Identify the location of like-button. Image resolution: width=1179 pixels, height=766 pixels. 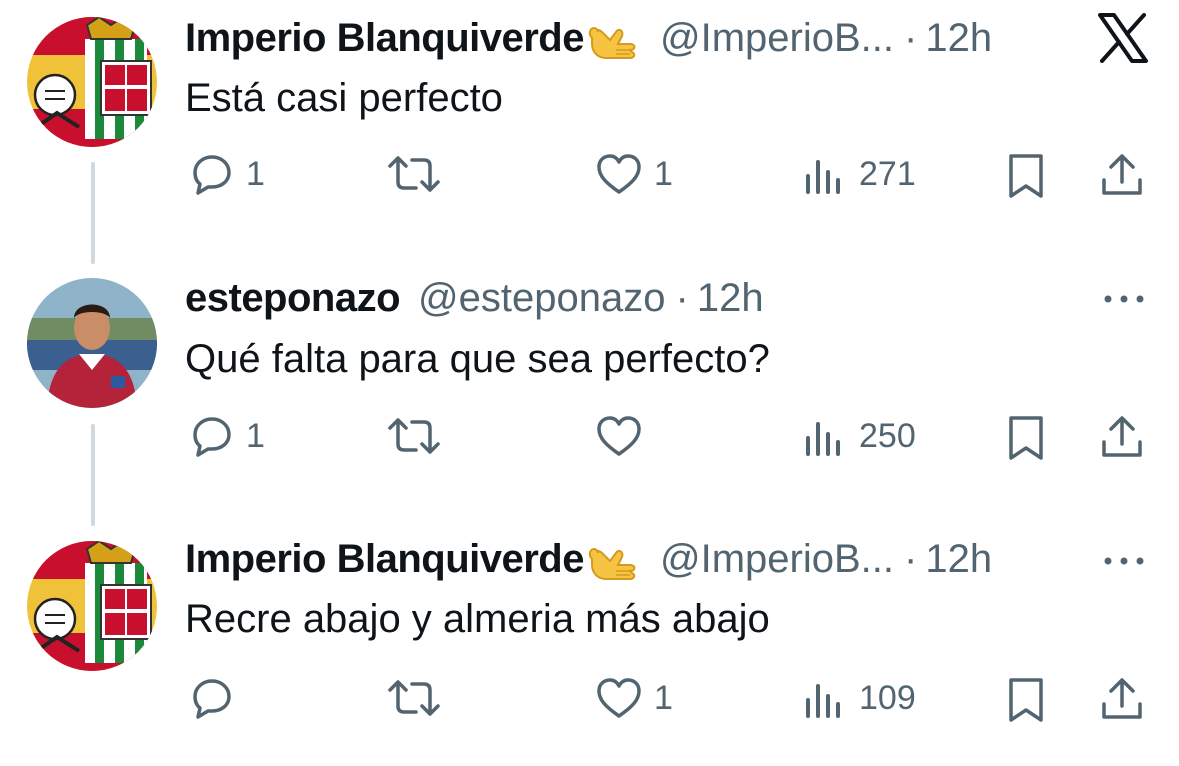
(625, 436).